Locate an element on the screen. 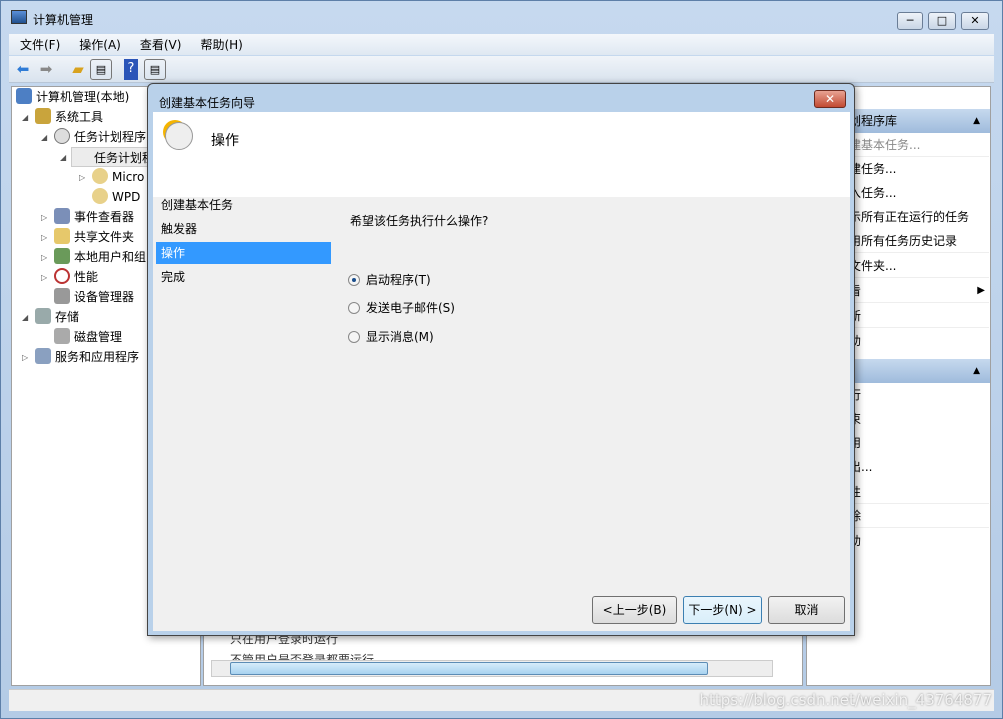  shared-folder-icon is located at coordinates (62, 236).